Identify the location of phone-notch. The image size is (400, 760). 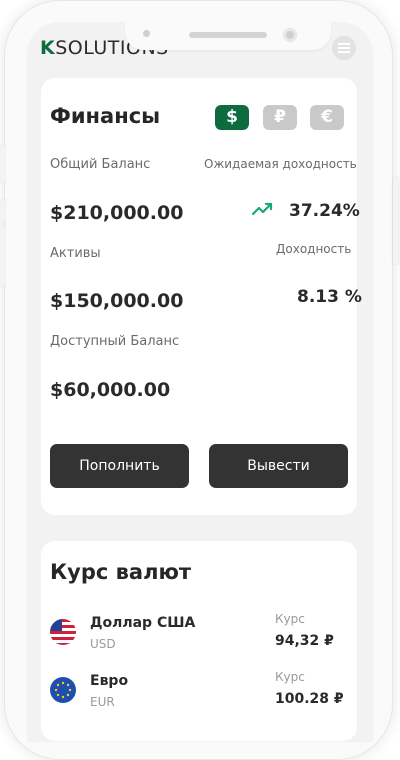
(228, 36).